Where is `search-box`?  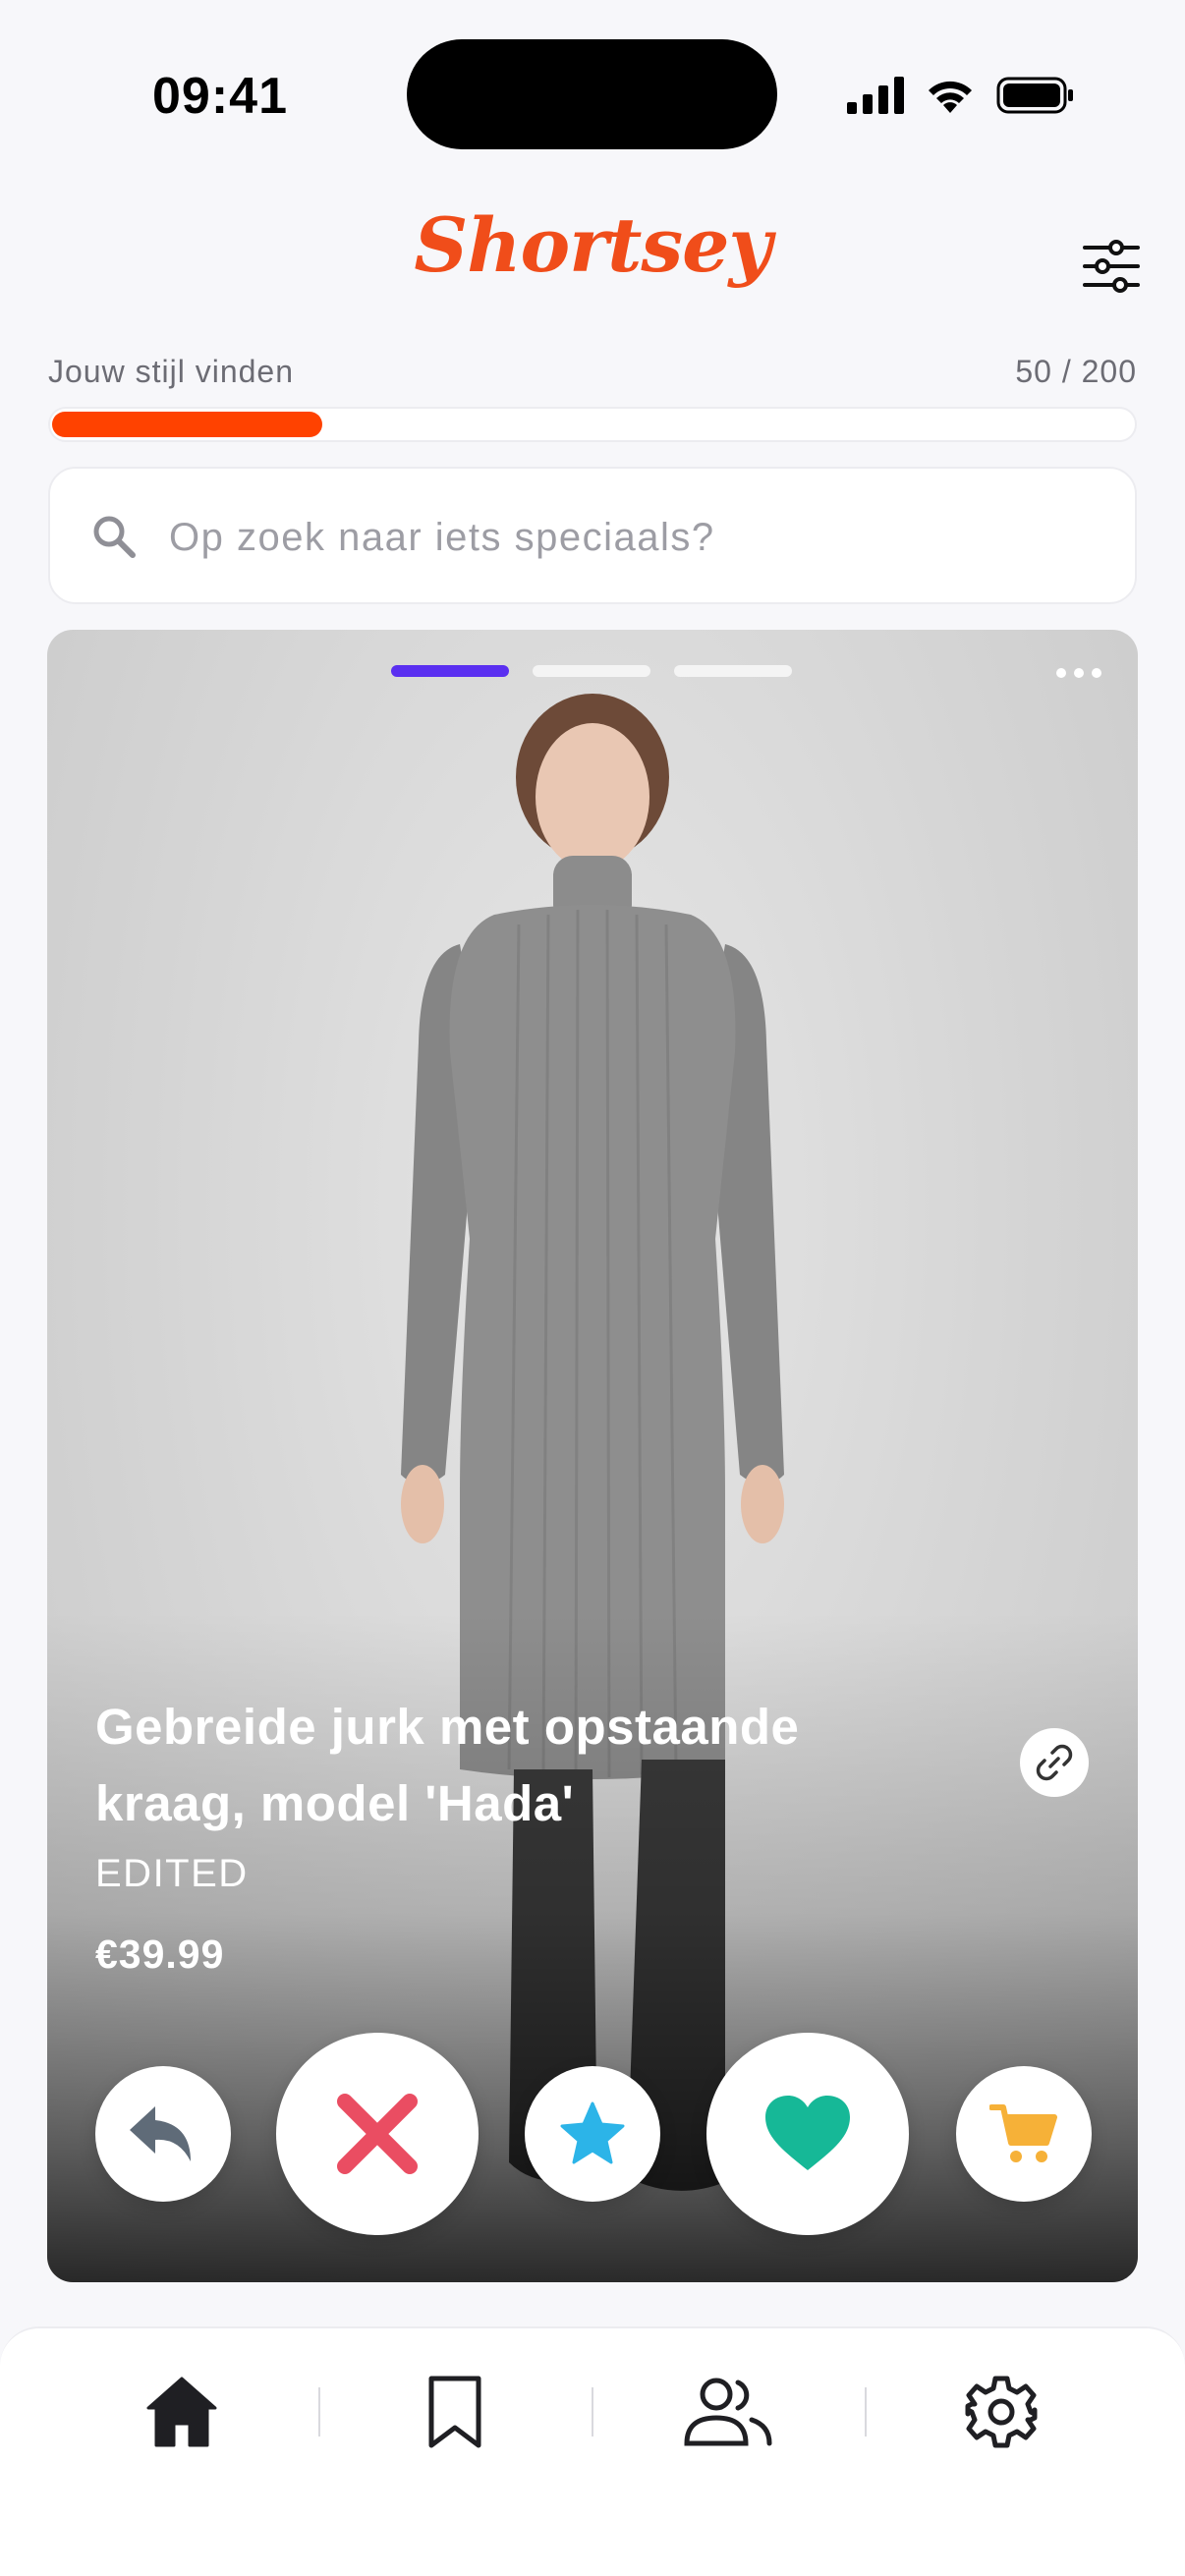
search-box is located at coordinates (592, 535).